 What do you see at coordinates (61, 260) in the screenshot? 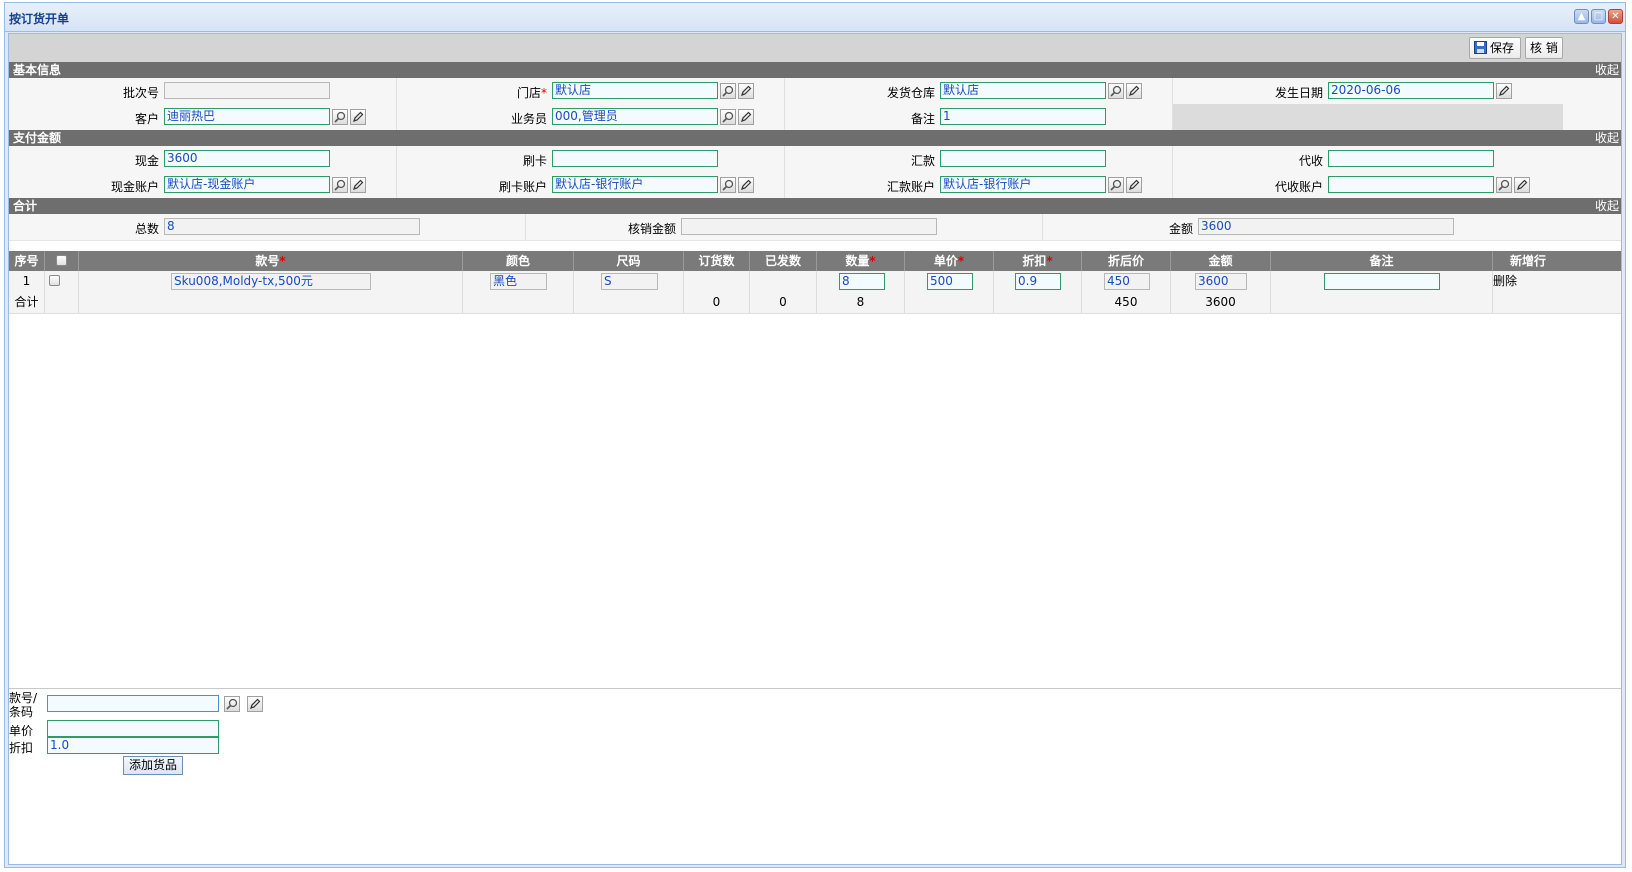
I see `select-all-checkbox` at bounding box center [61, 260].